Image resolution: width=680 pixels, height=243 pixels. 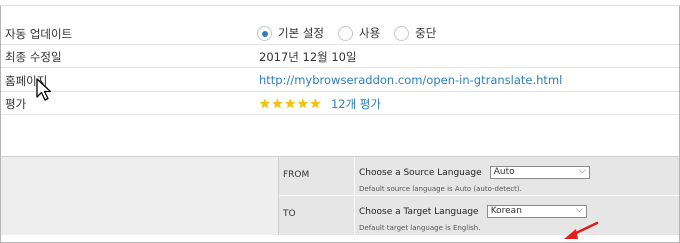 I want to click on top-divider, so click(x=340, y=3).